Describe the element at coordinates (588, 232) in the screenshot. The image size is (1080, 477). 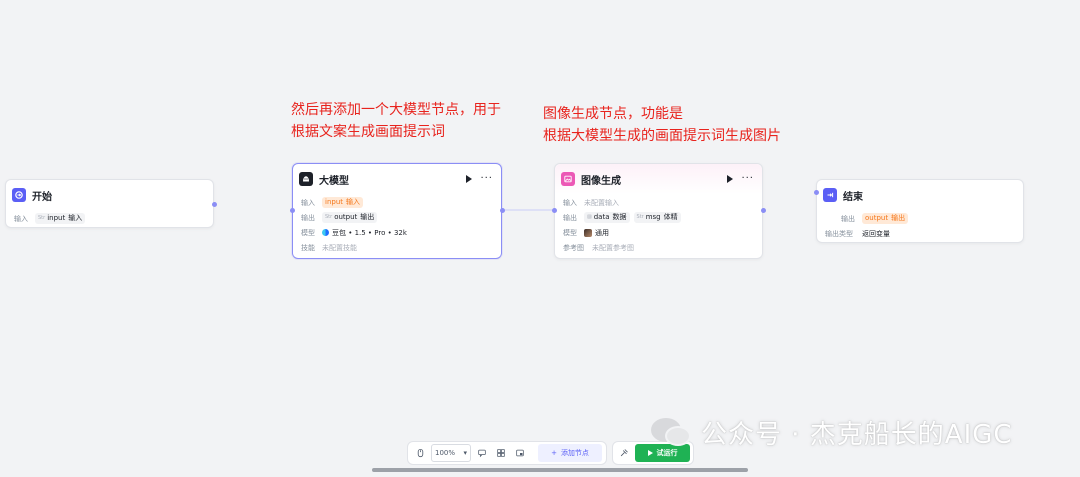
I see `image-model-thumbnail` at that location.